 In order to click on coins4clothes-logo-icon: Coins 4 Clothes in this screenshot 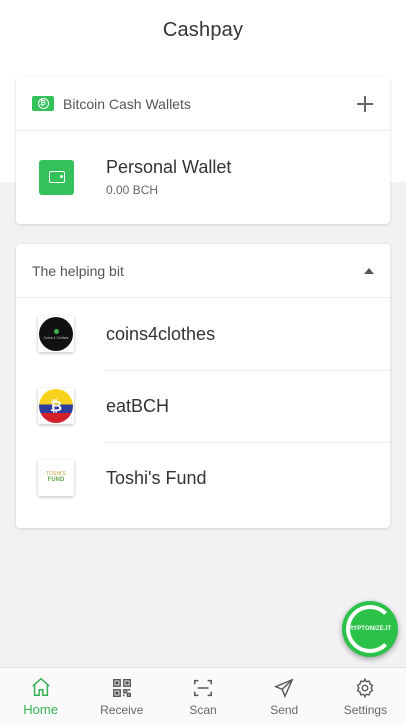, I will do `click(56, 334)`.